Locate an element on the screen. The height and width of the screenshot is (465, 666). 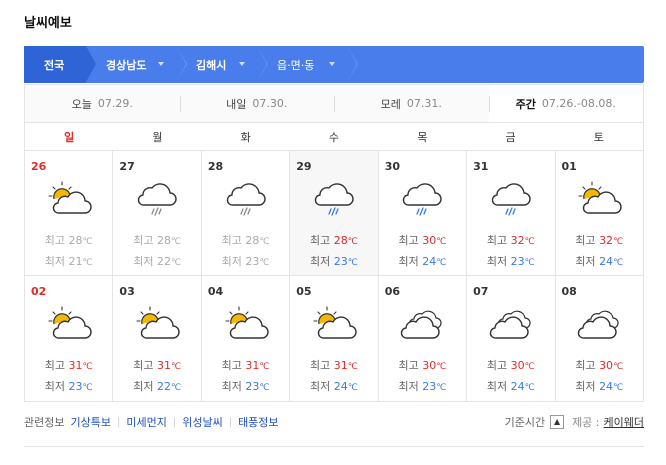
region-label: 읍·면·동 is located at coordinates (296, 65).